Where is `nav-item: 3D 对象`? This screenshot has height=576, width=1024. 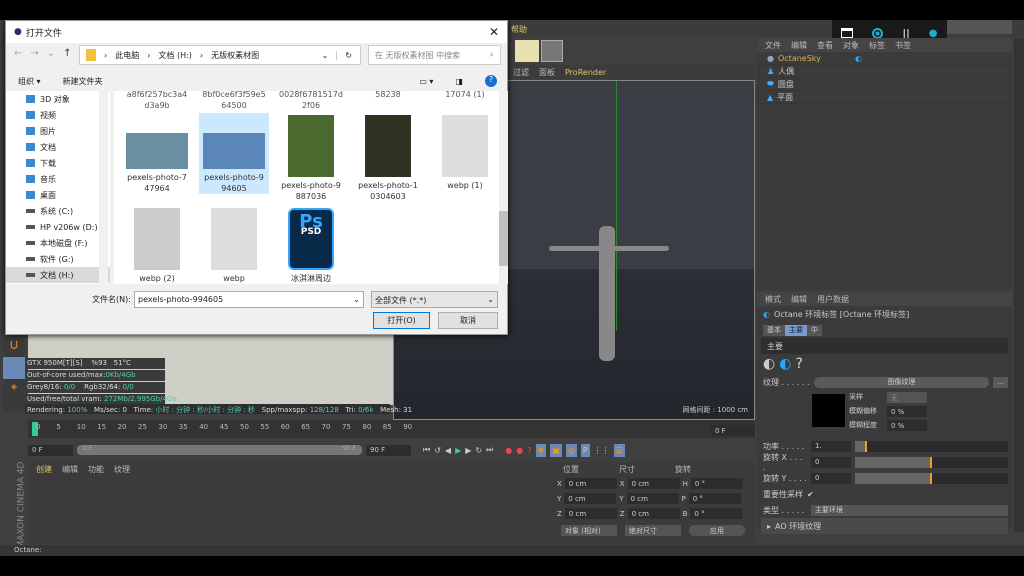 nav-item: 3D 对象 is located at coordinates (58, 99).